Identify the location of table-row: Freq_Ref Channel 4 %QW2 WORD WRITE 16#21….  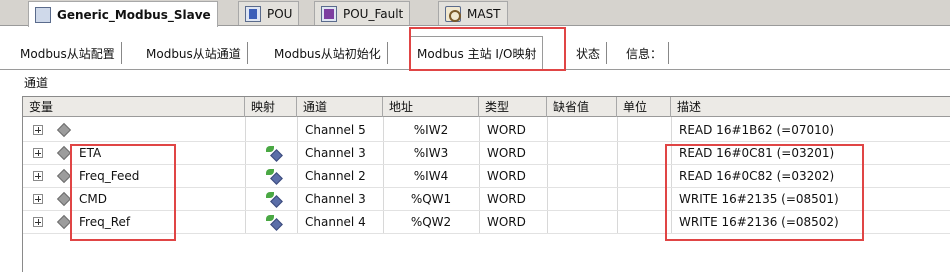
(486, 222).